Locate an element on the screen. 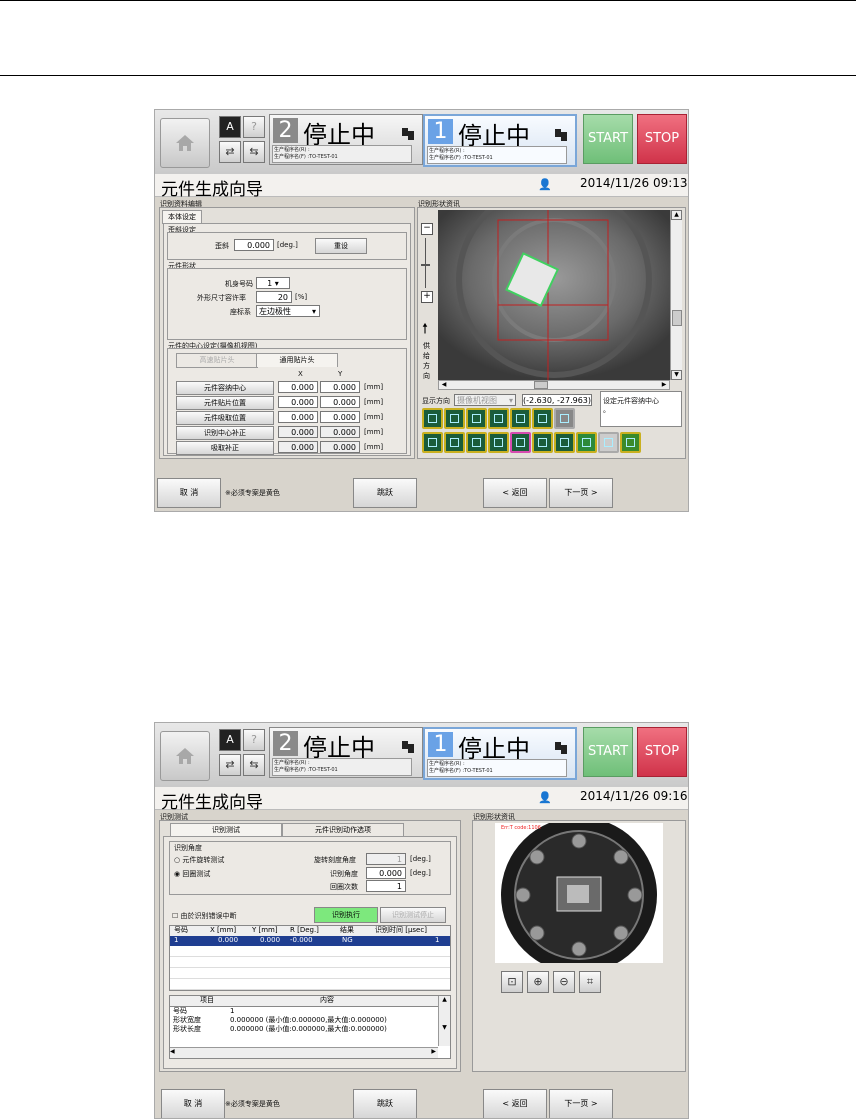 The image size is (856, 1119). hscroll-thumb is located at coordinates (541, 385).